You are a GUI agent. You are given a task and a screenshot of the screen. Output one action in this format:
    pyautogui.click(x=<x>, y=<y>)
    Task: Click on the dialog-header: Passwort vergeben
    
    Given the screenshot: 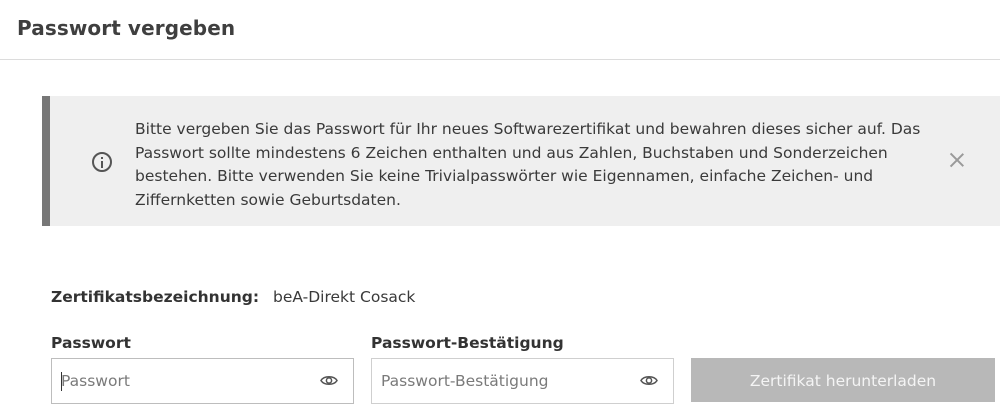 What is the action you would take?
    pyautogui.click(x=500, y=30)
    